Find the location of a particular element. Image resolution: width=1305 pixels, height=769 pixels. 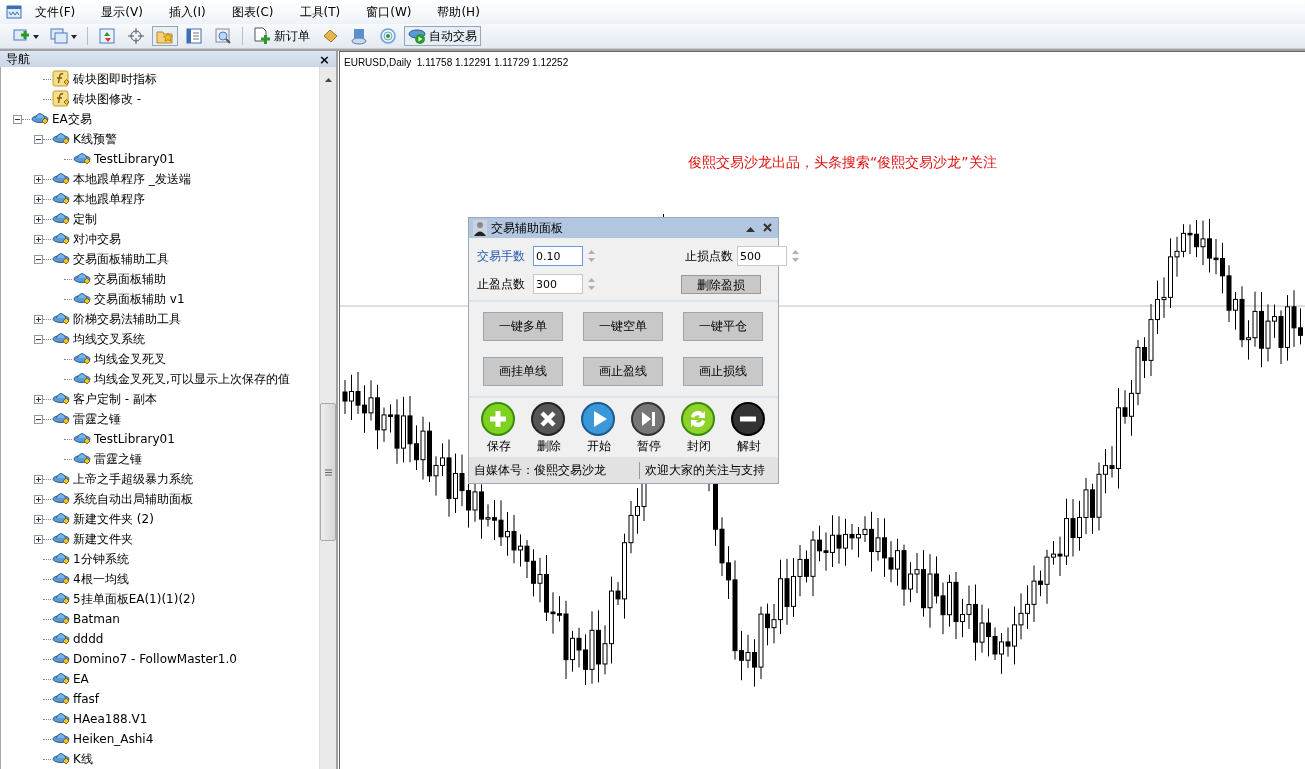

tree-item-label: 4根一均线 is located at coordinates (101, 579).